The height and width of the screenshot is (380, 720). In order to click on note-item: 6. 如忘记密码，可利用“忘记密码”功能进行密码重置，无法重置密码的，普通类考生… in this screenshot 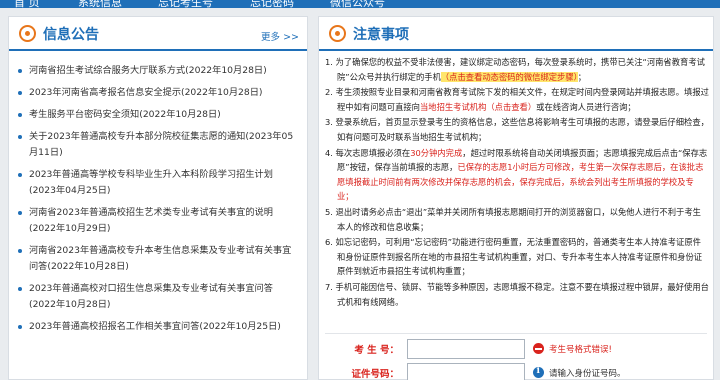, I will do `click(517, 257)`.